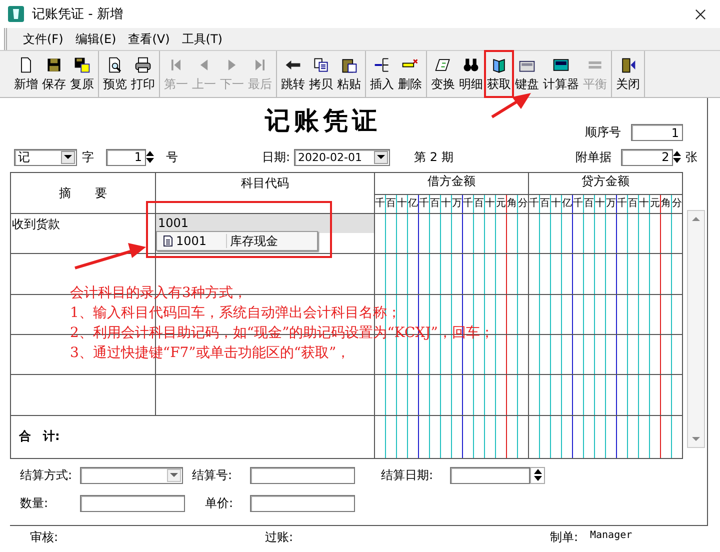 The image size is (720, 552). Describe the element at coordinates (202, 39) in the screenshot. I see `menu-item: 工具(T)` at that location.